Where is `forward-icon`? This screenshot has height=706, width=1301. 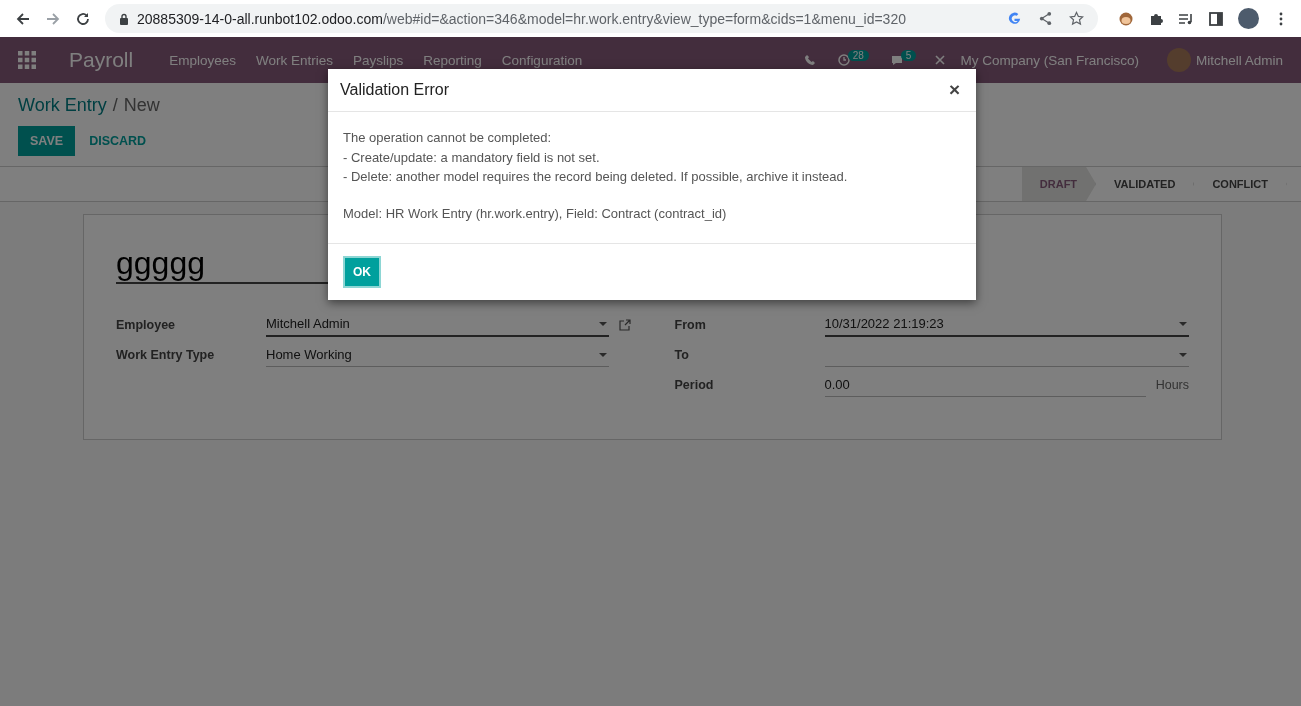 forward-icon is located at coordinates (53, 18).